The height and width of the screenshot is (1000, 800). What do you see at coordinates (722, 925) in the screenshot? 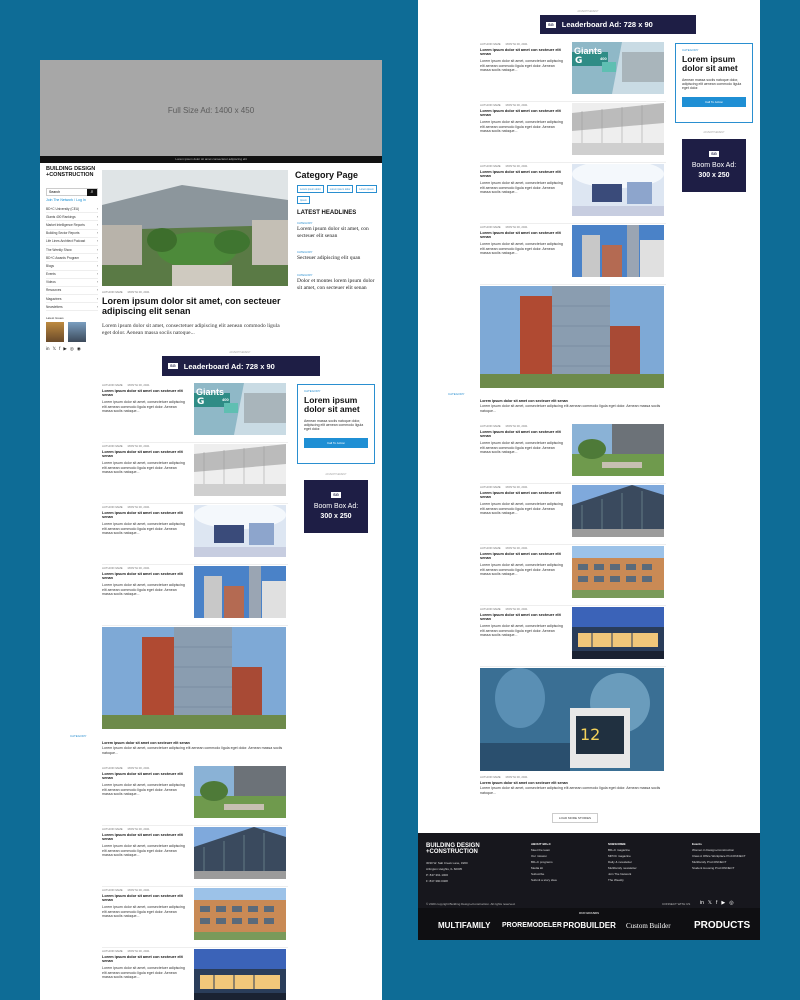
I see `brand-products: PRODUCTS` at bounding box center [722, 925].